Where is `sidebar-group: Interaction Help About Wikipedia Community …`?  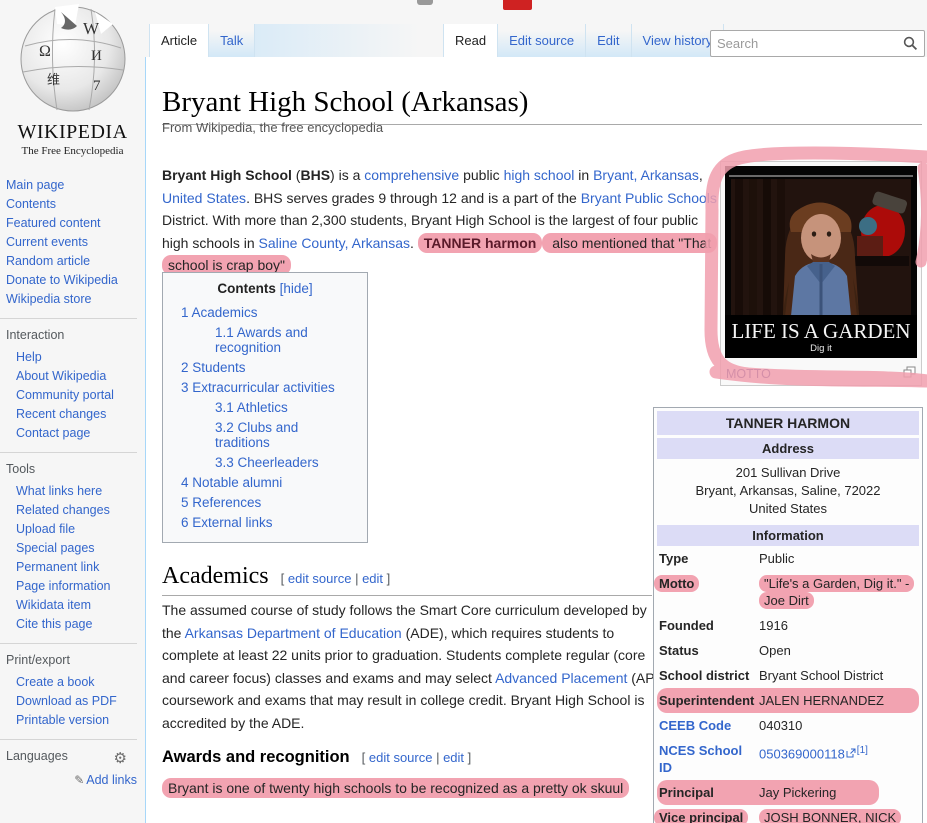
sidebar-group: Interaction Help About Wikipedia Community … is located at coordinates (68, 383).